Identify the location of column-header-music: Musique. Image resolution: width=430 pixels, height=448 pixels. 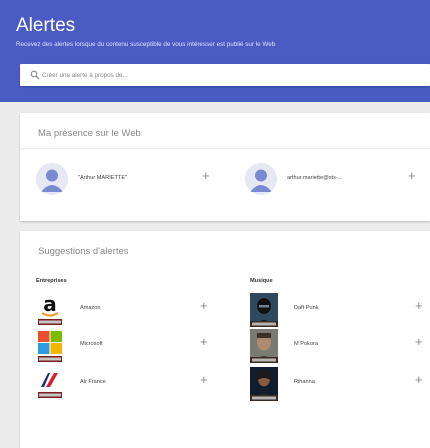
(261, 281).